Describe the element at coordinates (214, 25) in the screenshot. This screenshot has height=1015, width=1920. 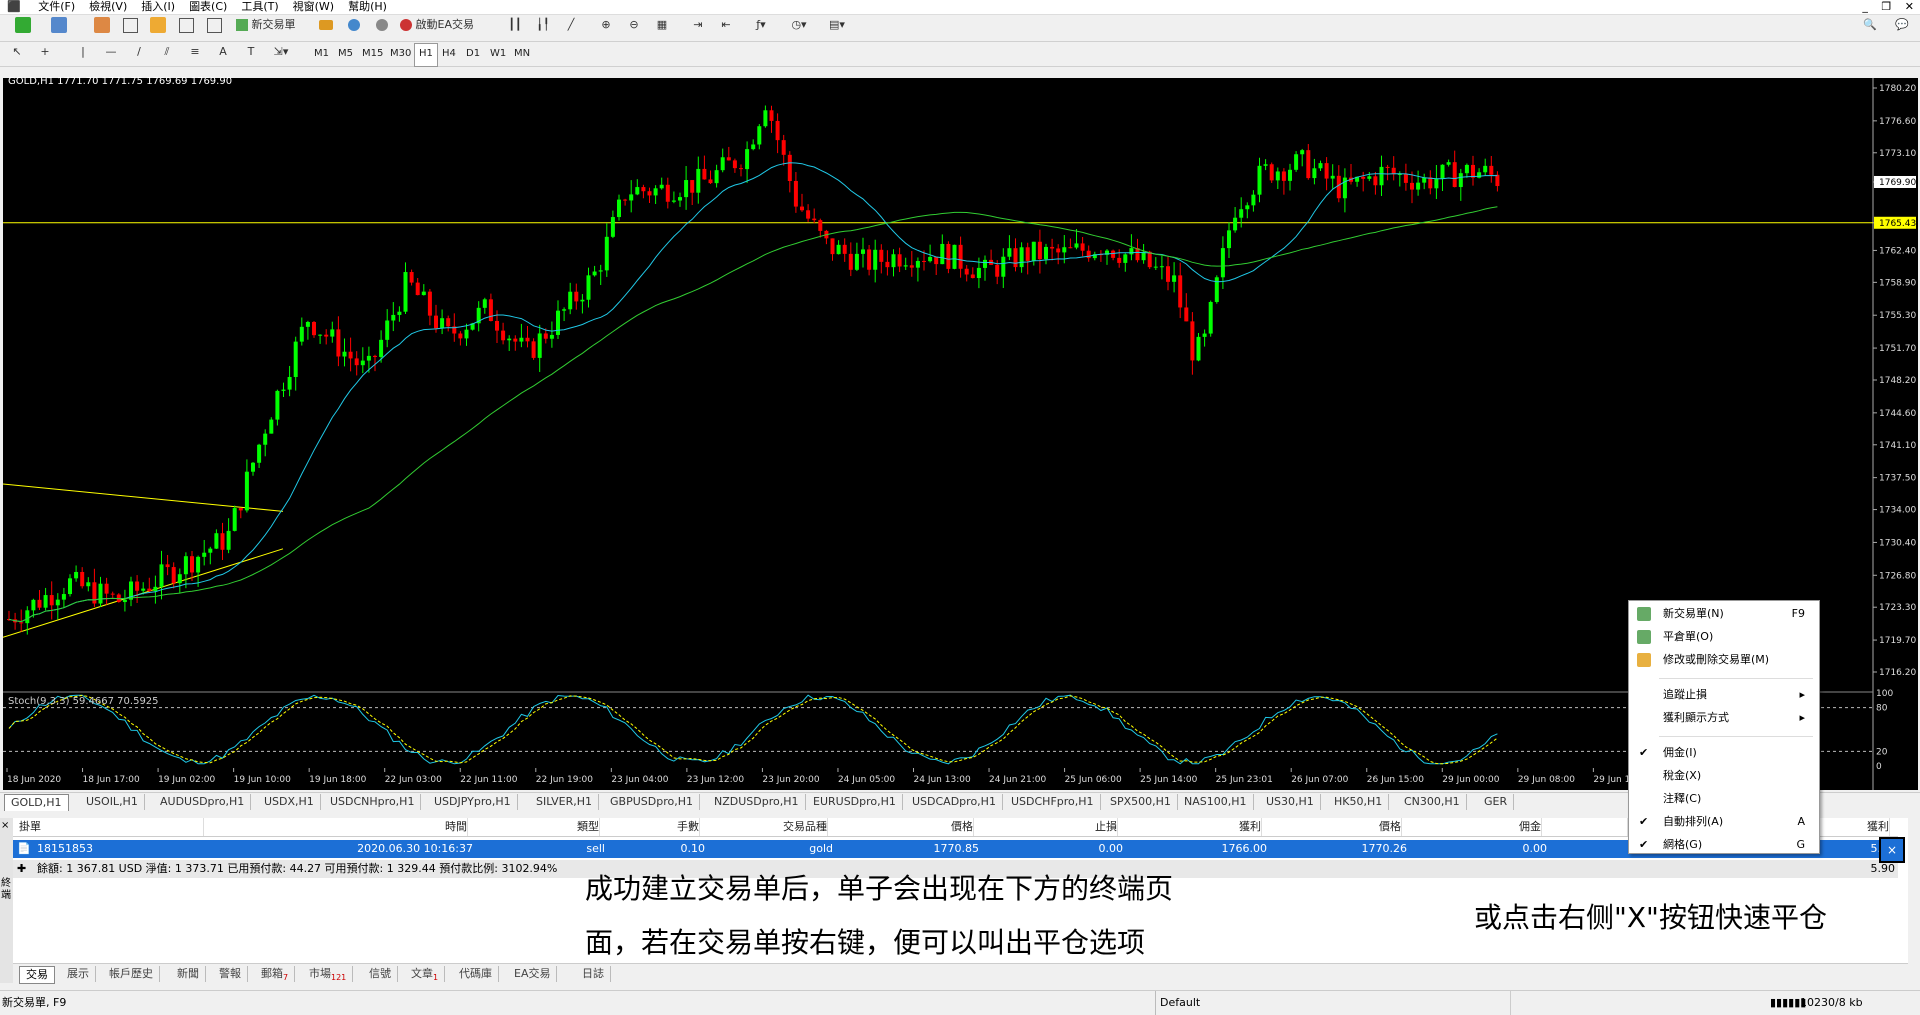
I see `strategy-tester-icon` at that location.